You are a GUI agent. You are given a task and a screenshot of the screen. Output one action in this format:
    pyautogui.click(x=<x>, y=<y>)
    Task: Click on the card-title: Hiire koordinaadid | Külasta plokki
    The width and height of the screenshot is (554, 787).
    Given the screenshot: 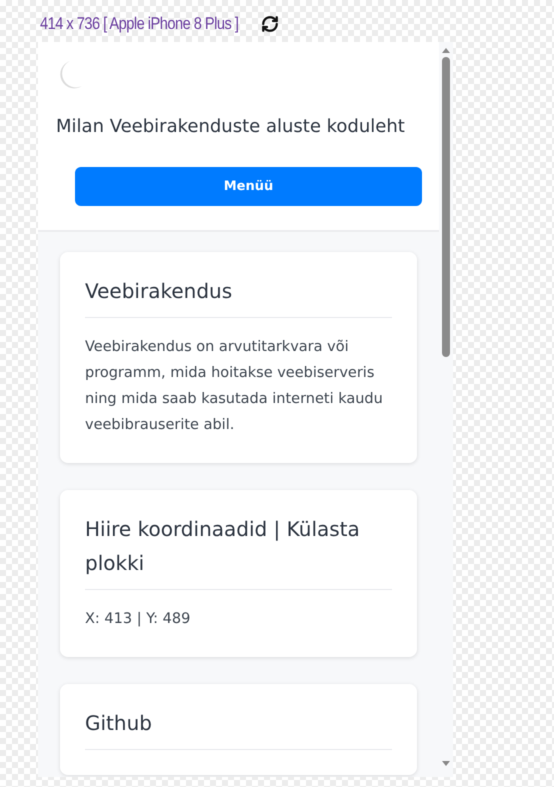 What is the action you would take?
    pyautogui.click(x=238, y=551)
    